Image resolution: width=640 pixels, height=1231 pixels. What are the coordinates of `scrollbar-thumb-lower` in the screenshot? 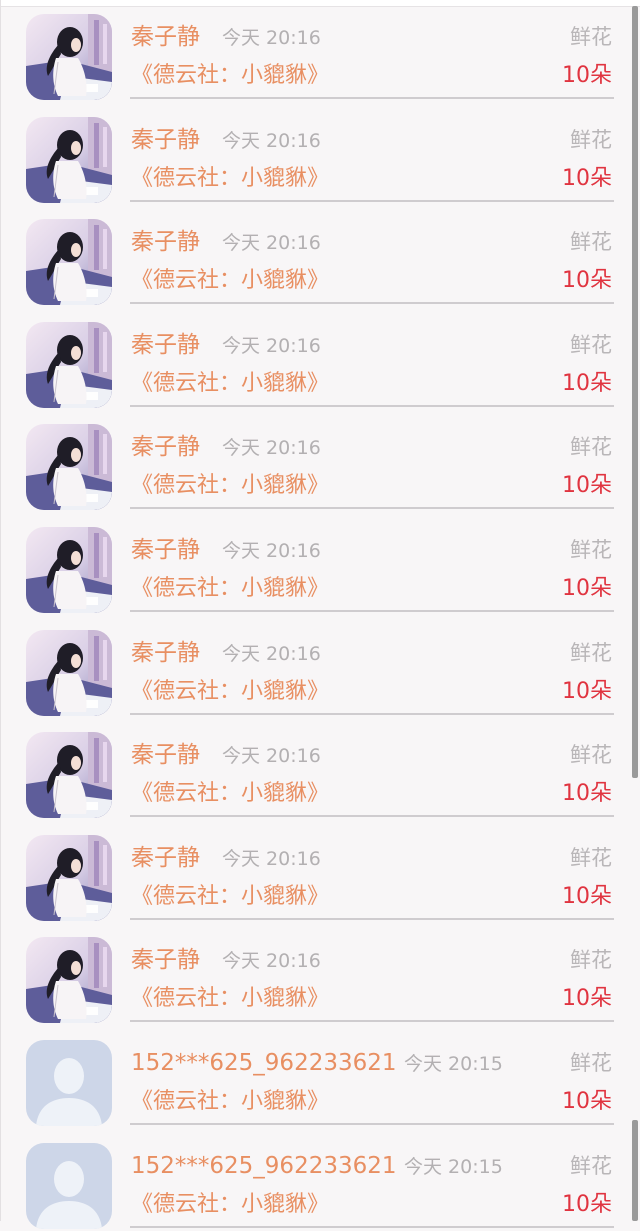 It's located at (635, 1170).